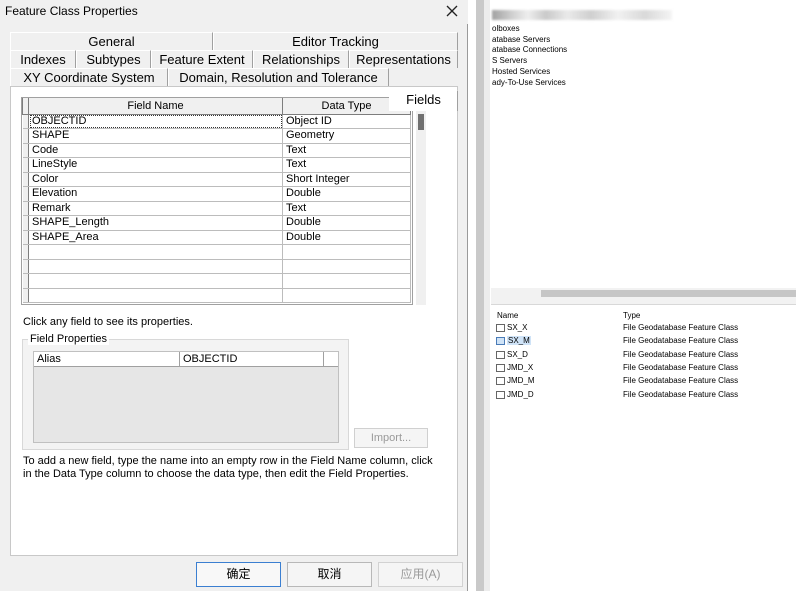  I want to click on catalog-list-item: JMD_D File Geodatabase Feature Class, so click(643, 395).